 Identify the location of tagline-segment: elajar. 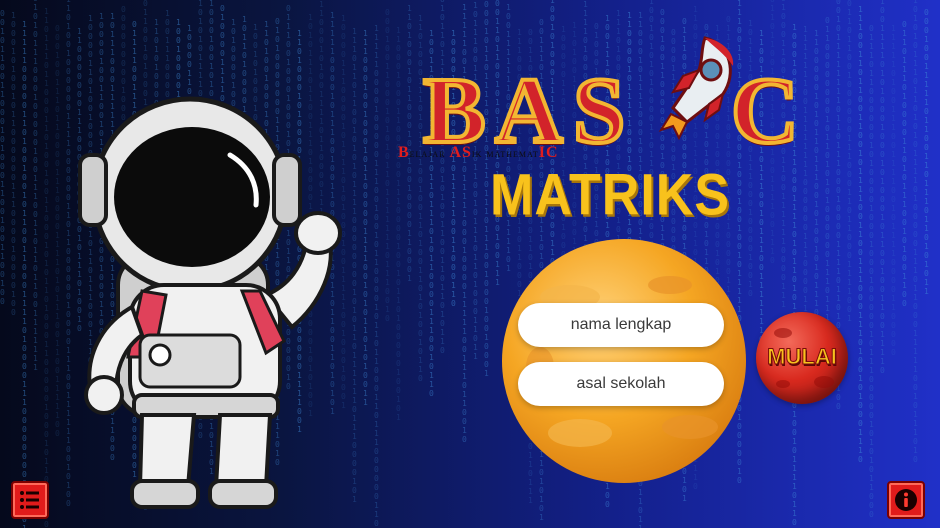
(429, 153).